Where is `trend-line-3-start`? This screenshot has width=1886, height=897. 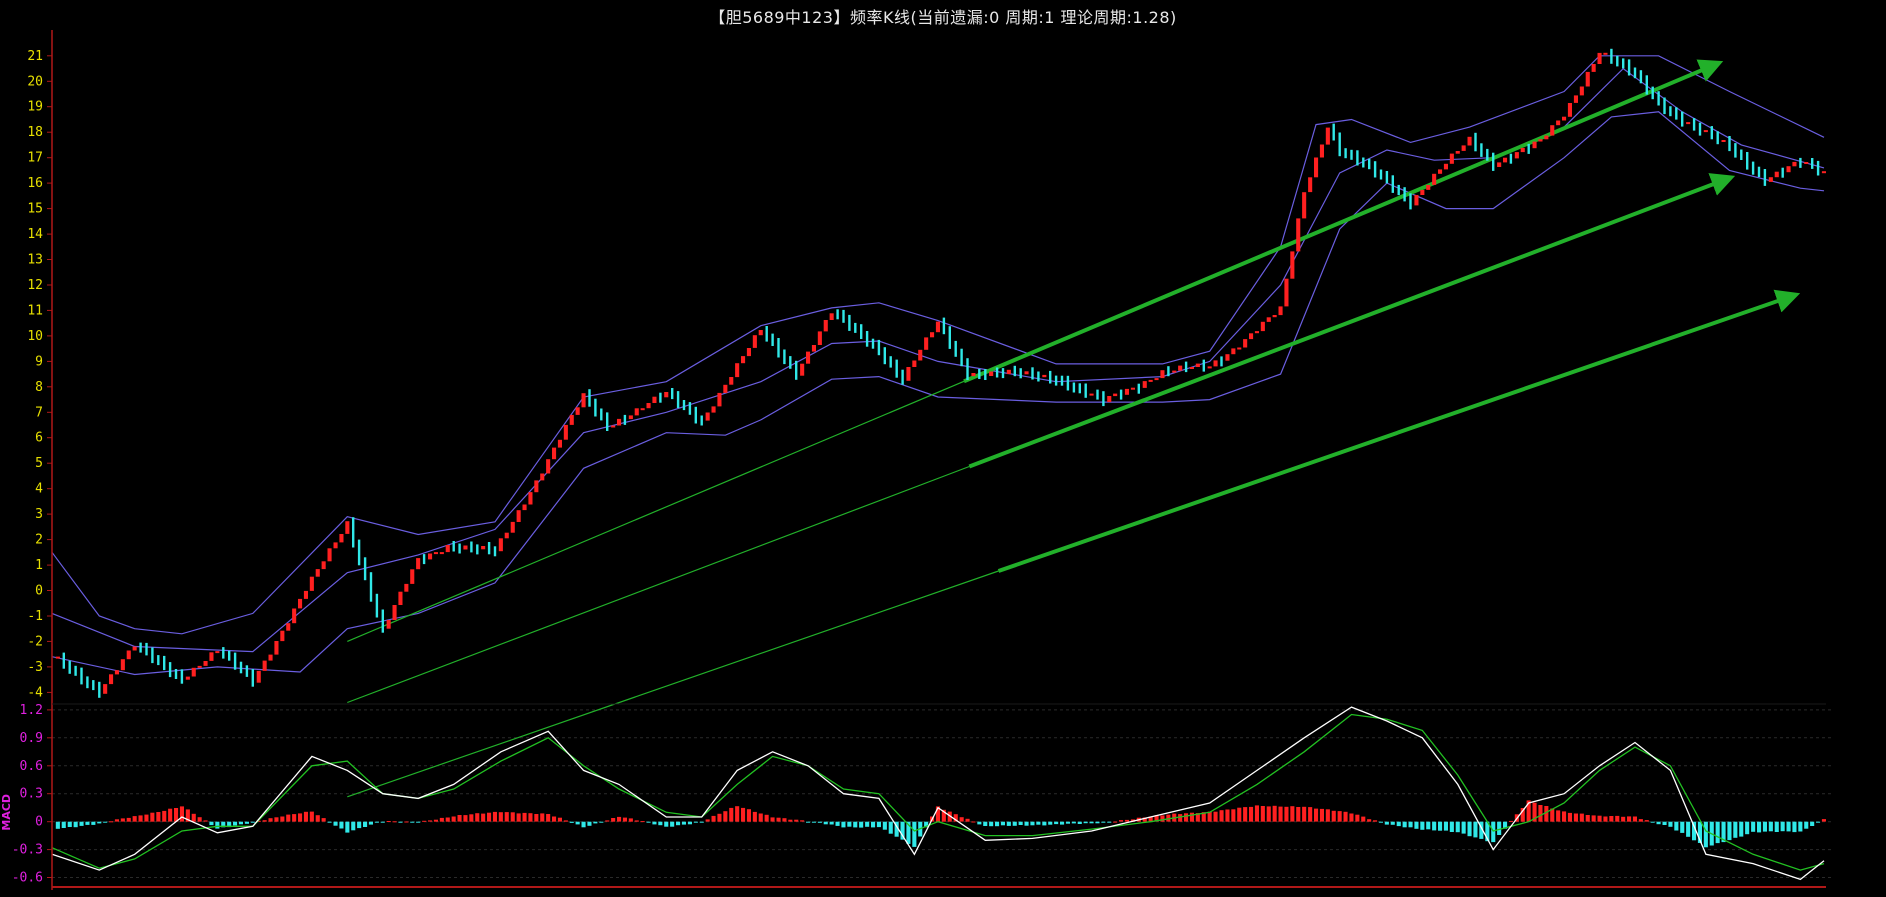 trend-line-3-start is located at coordinates (673, 684).